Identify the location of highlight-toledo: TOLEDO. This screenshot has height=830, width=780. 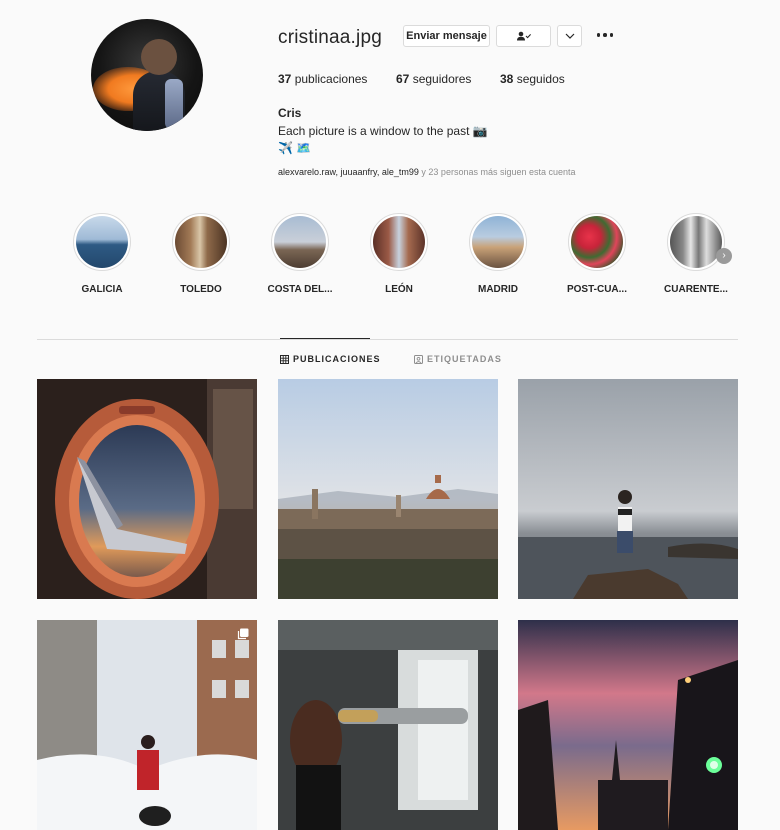
(201, 254).